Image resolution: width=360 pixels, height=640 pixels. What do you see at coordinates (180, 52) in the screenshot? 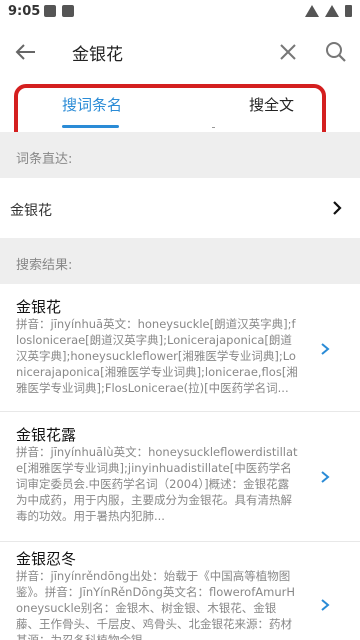
I see `search-bar: 金银花` at bounding box center [180, 52].